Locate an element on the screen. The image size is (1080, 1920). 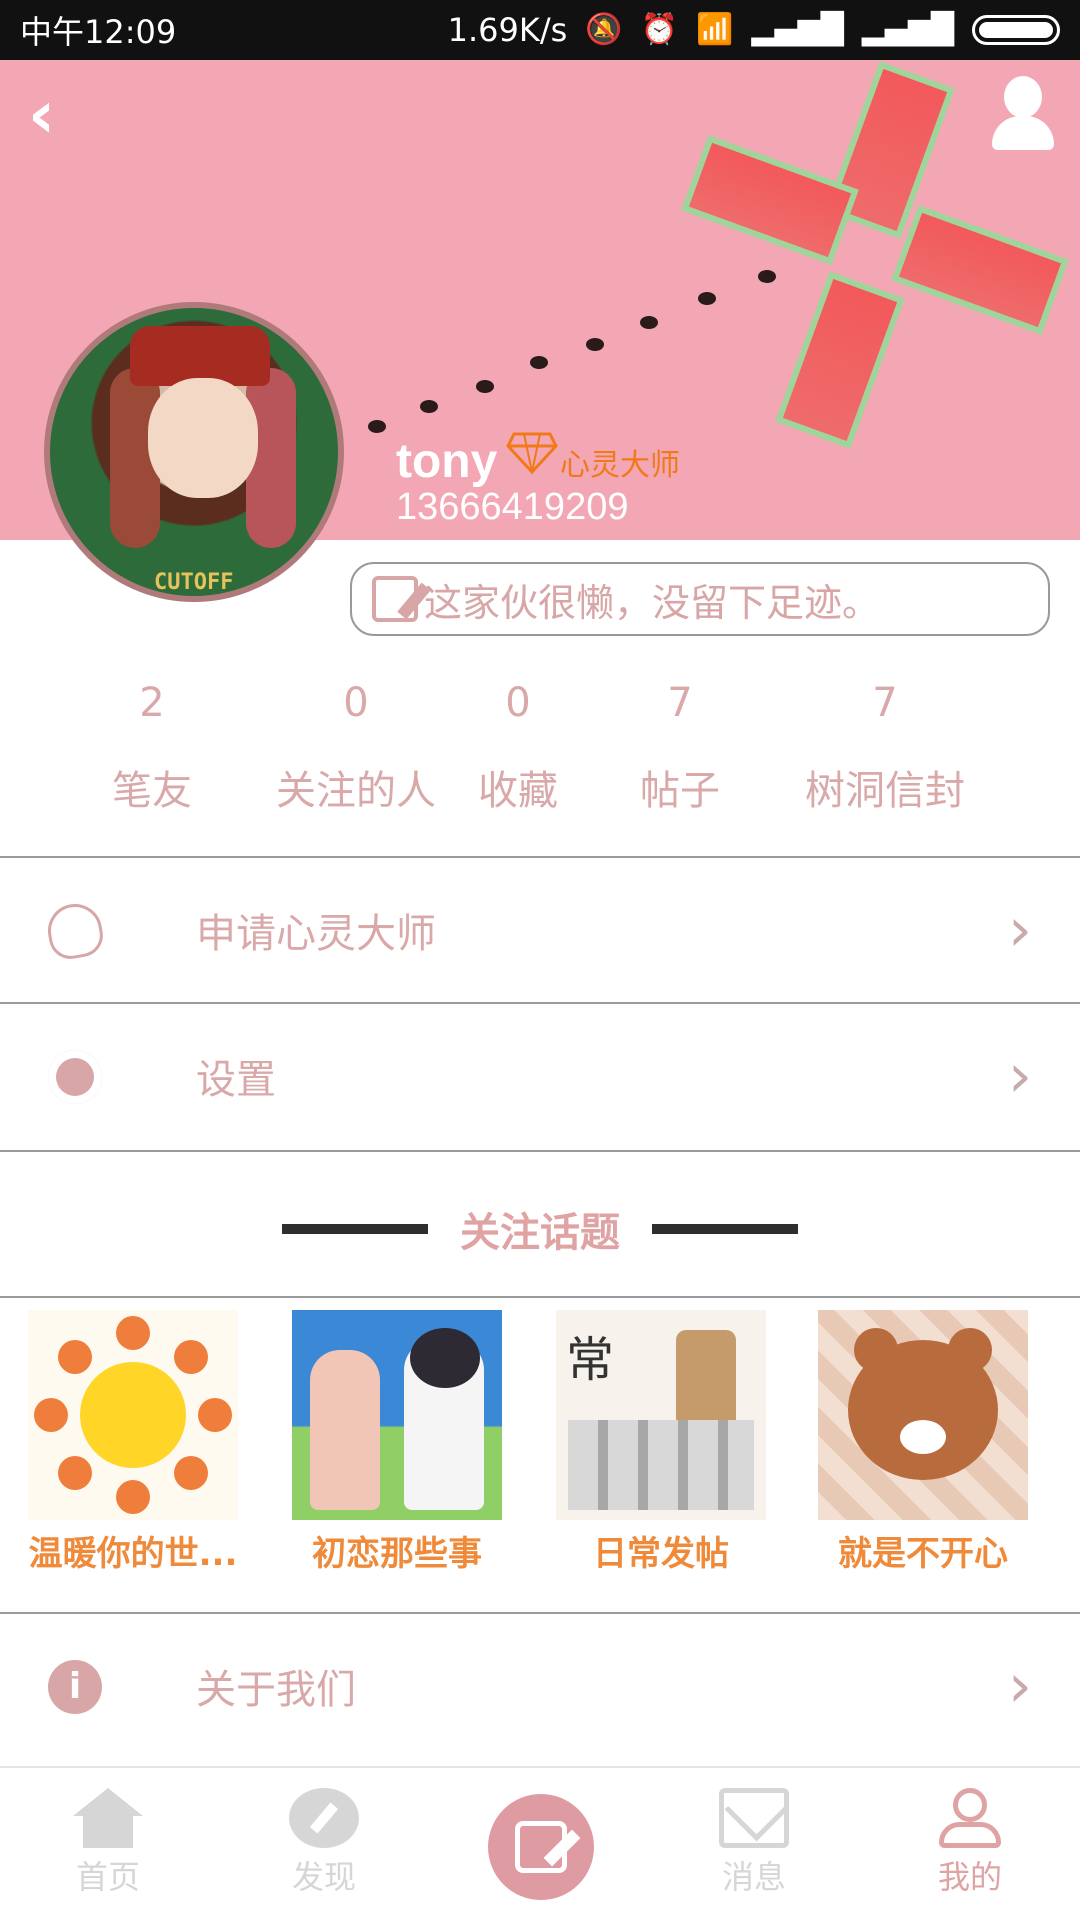
topic-card: 初恋那些事 is located at coordinates (397, 1442).